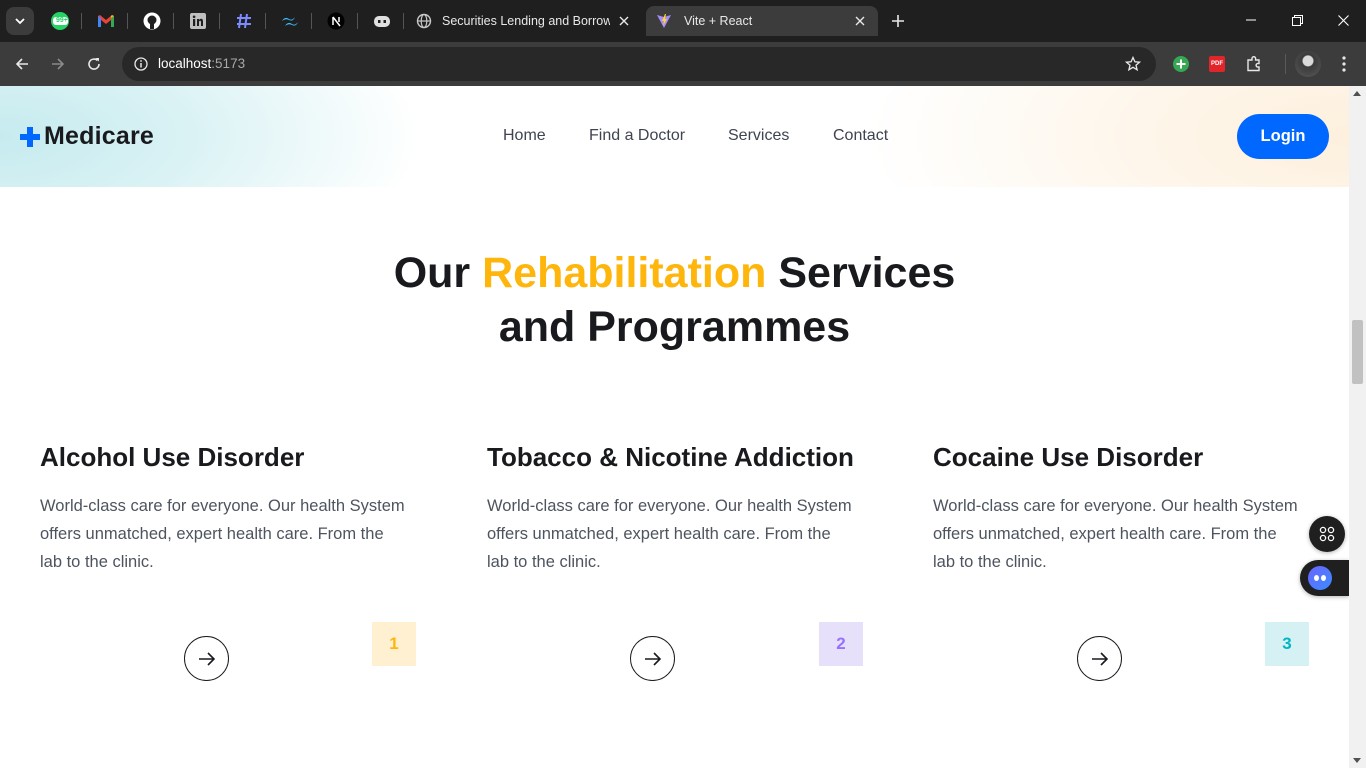 This screenshot has height=768, width=1366. I want to click on pinned-tab-tailwind, so click(290, 21).